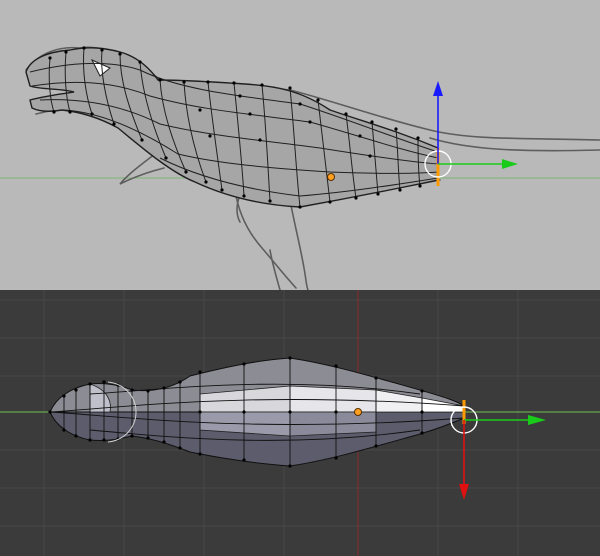  Describe the element at coordinates (331, 177) in the screenshot. I see `object-origin-icon` at that location.